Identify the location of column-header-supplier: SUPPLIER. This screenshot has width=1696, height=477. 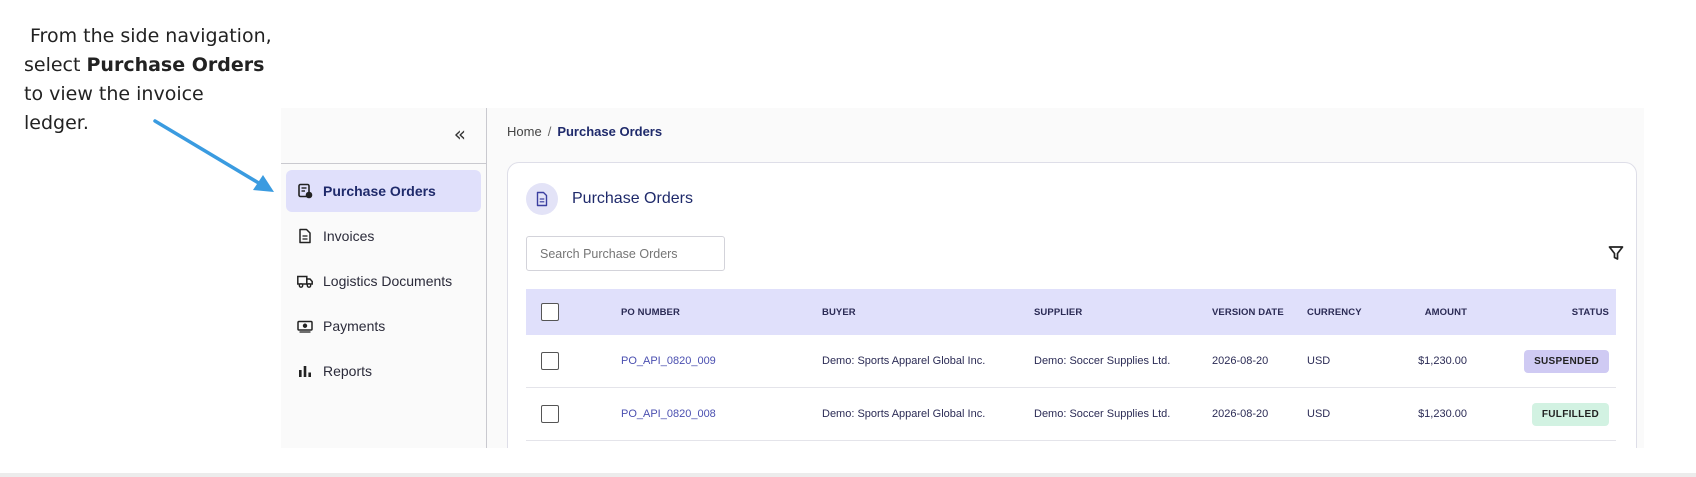
(1123, 312).